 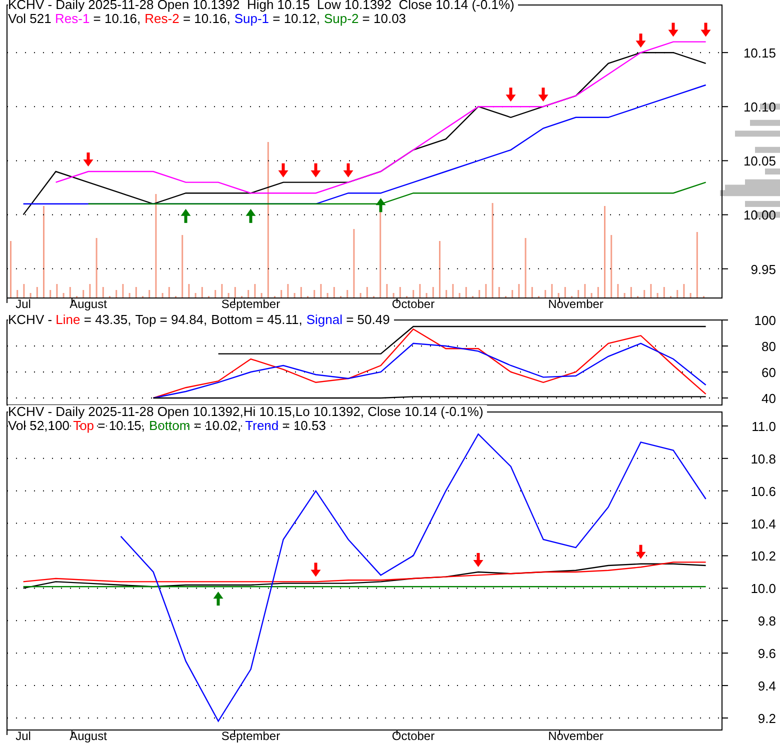 What do you see at coordinates (767, 621) in the screenshot?
I see `axis-label: 9.8` at bounding box center [767, 621].